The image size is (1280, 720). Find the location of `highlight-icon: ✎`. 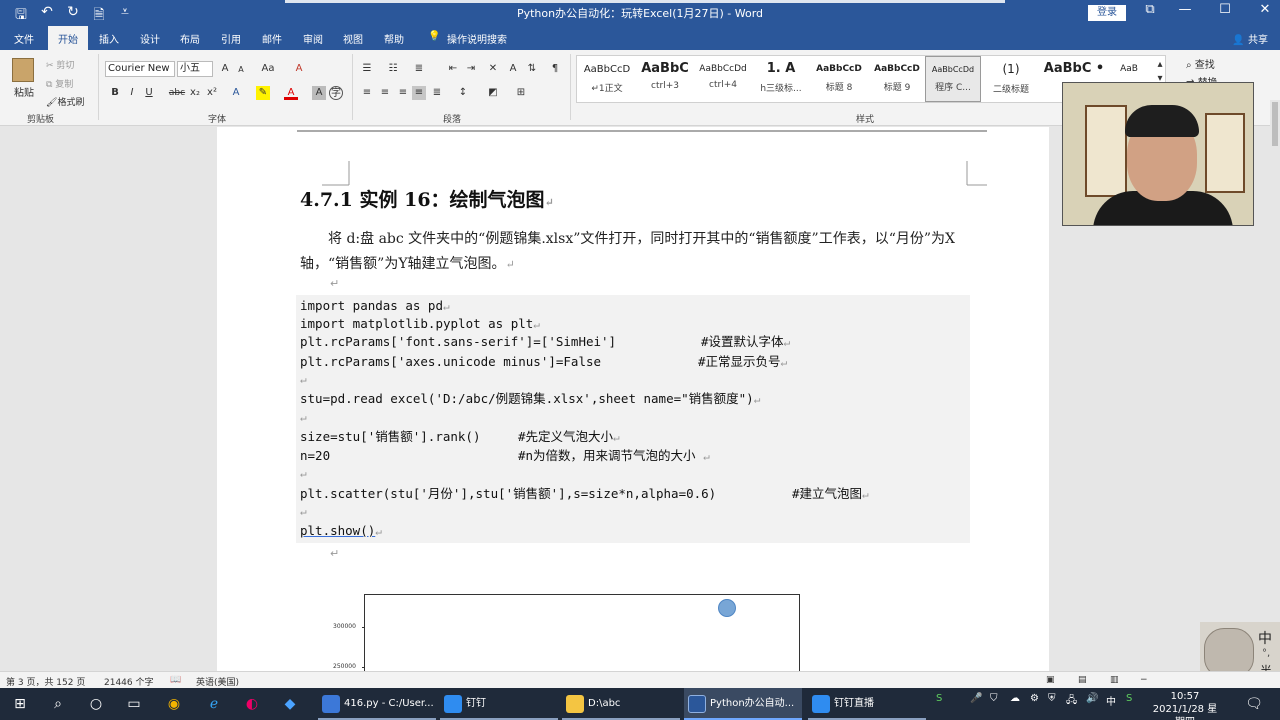

highlight-icon: ✎ is located at coordinates (263, 93).